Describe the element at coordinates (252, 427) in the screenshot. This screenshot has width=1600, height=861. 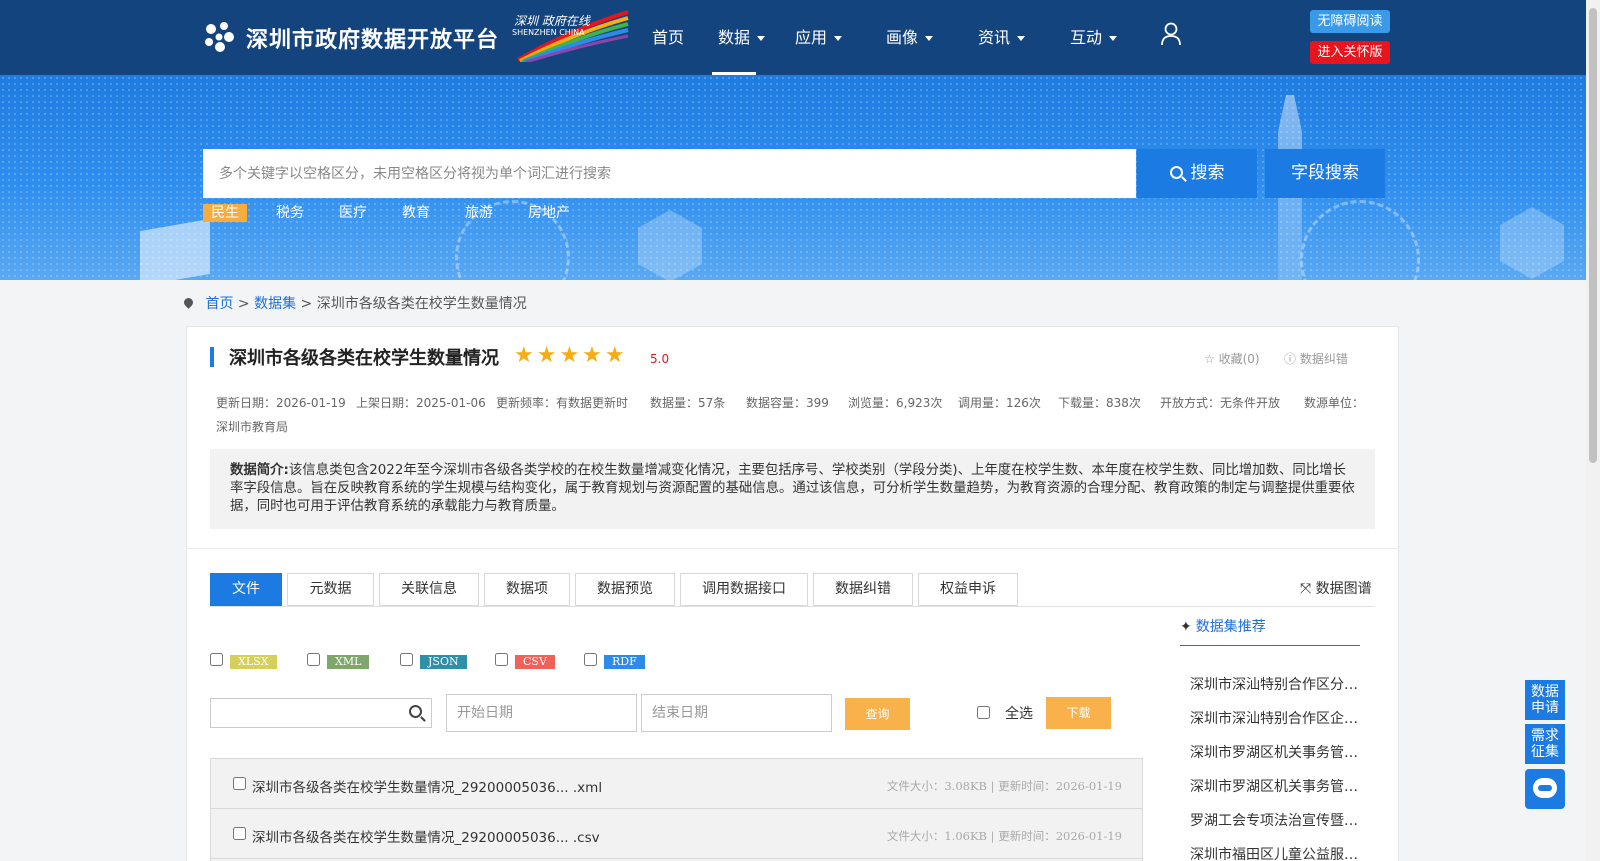
I see `meta-source-unit: 深圳市教育局` at that location.